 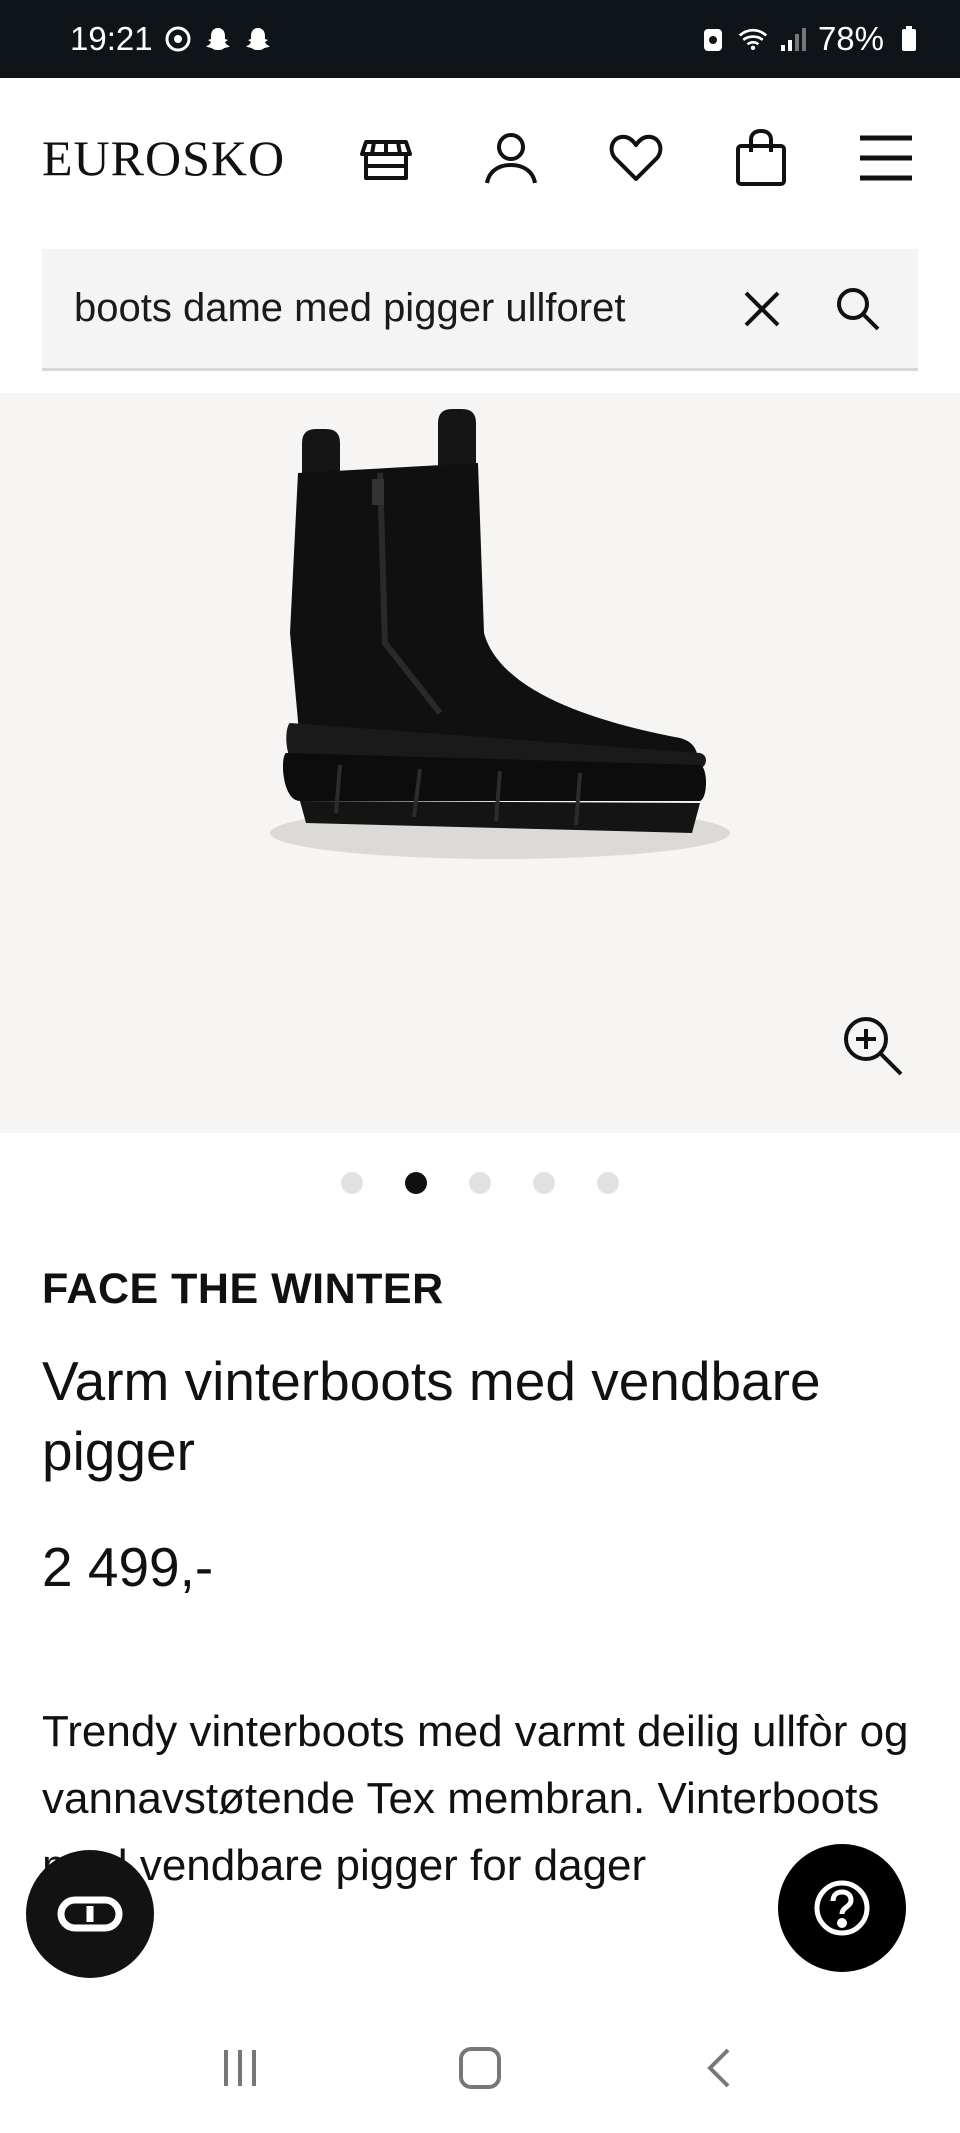 What do you see at coordinates (909, 39) in the screenshot?
I see `battery-icon` at bounding box center [909, 39].